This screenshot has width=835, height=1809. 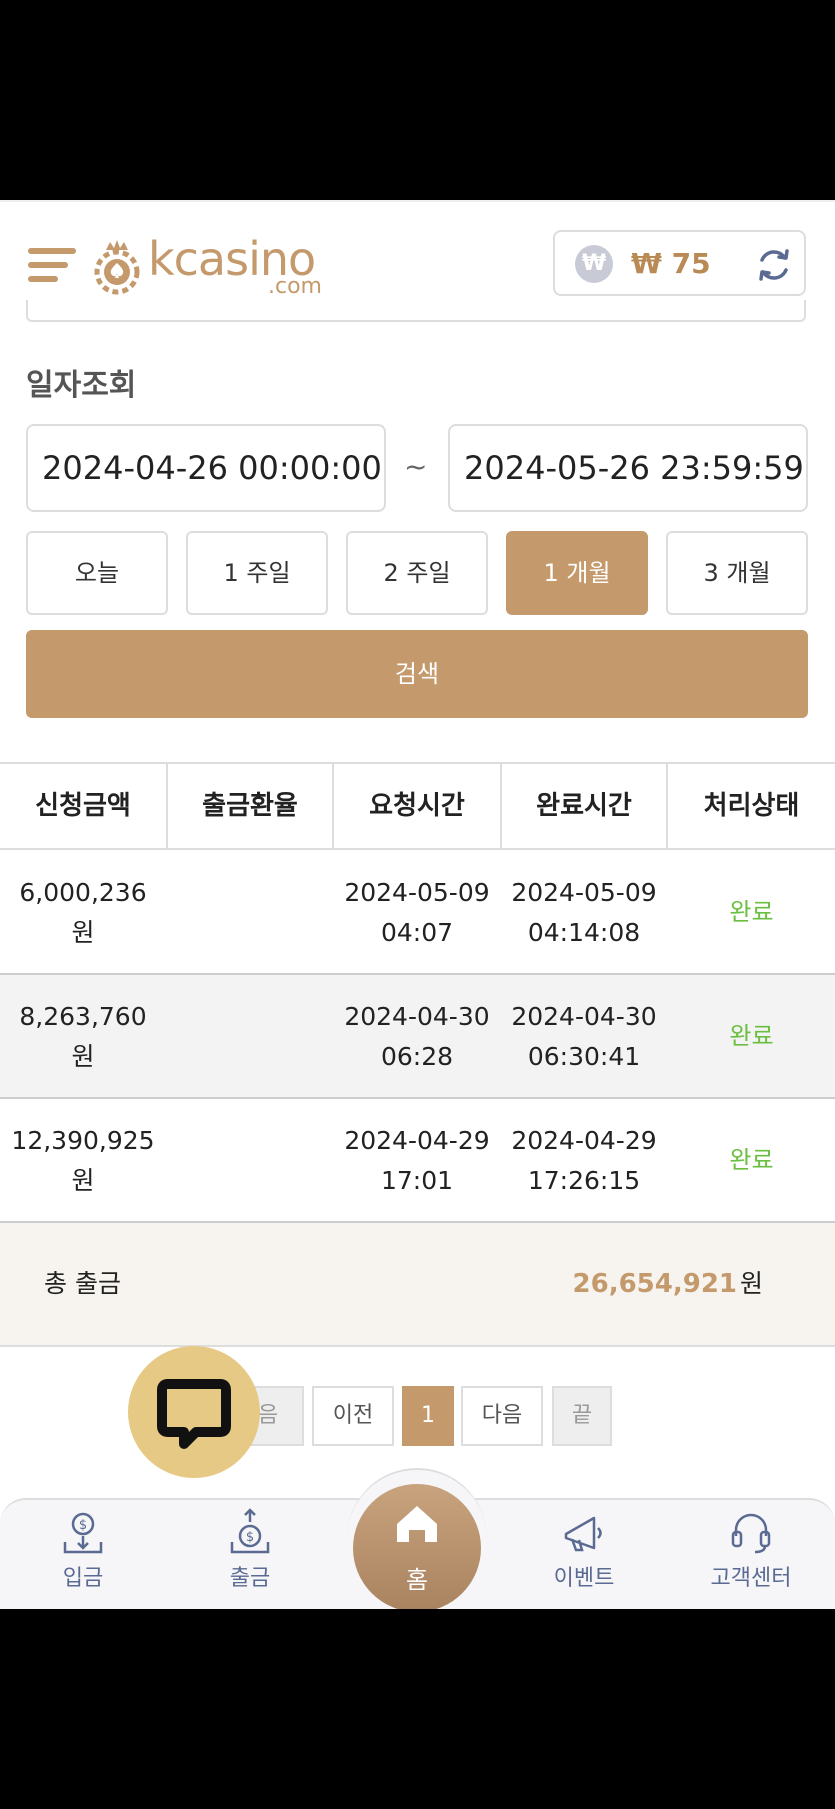 I want to click on nav-home-label: 홈, so click(x=417, y=1580).